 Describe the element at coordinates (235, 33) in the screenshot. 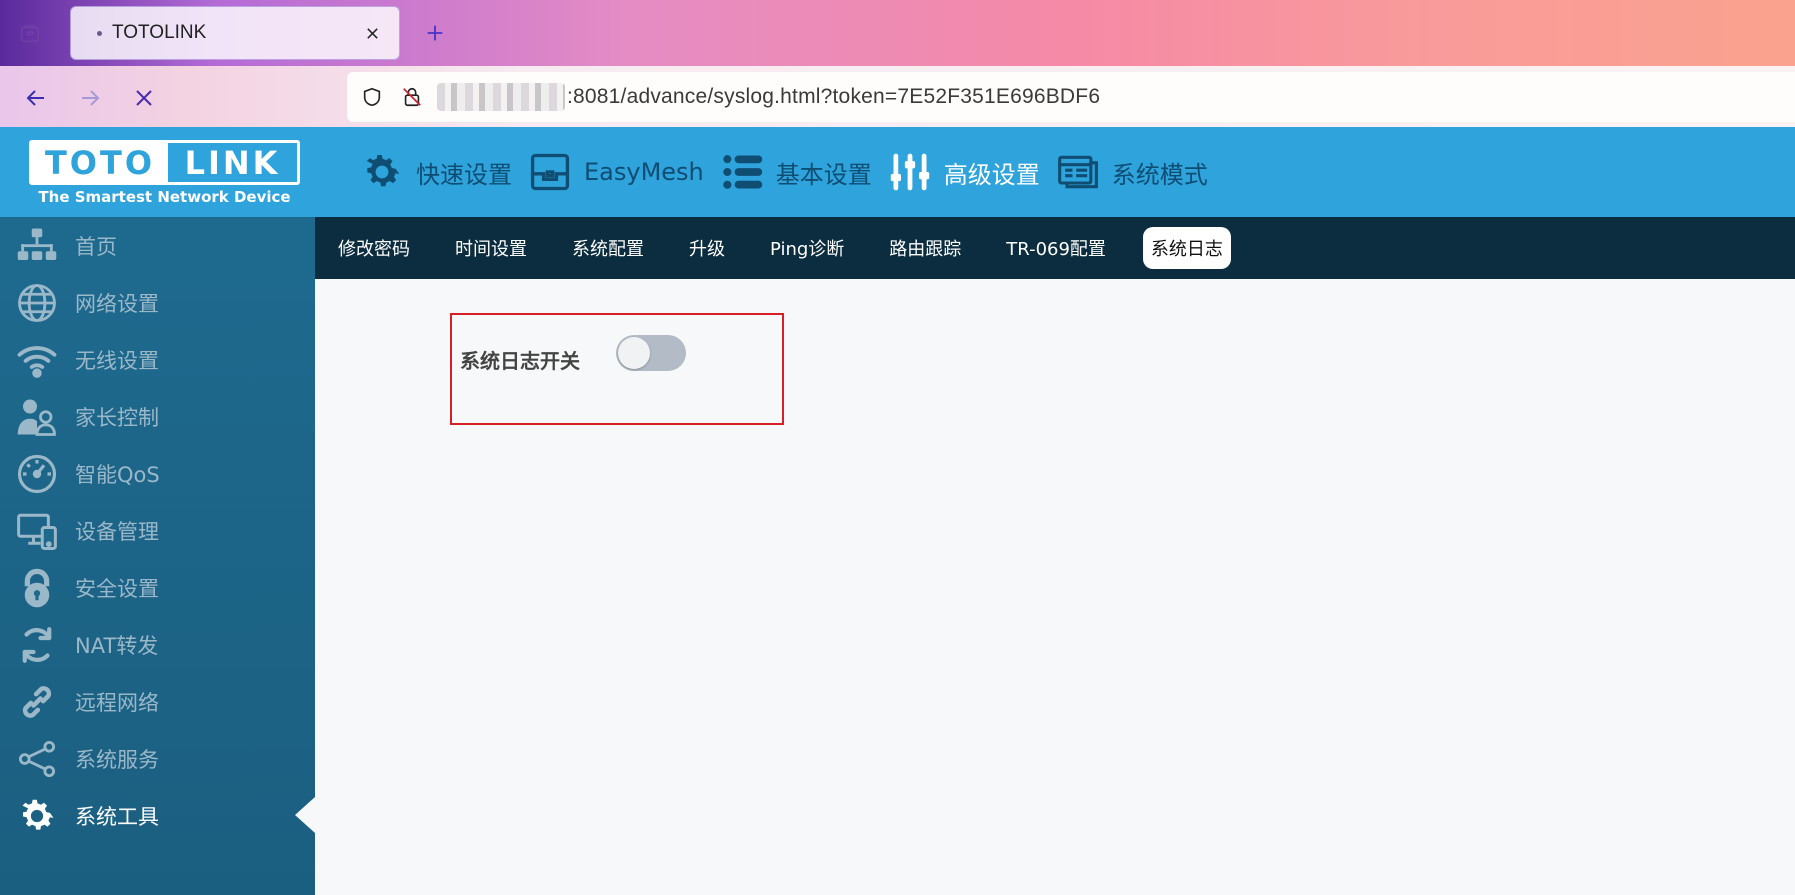

I see `browser-tab: TOTOLINK` at that location.